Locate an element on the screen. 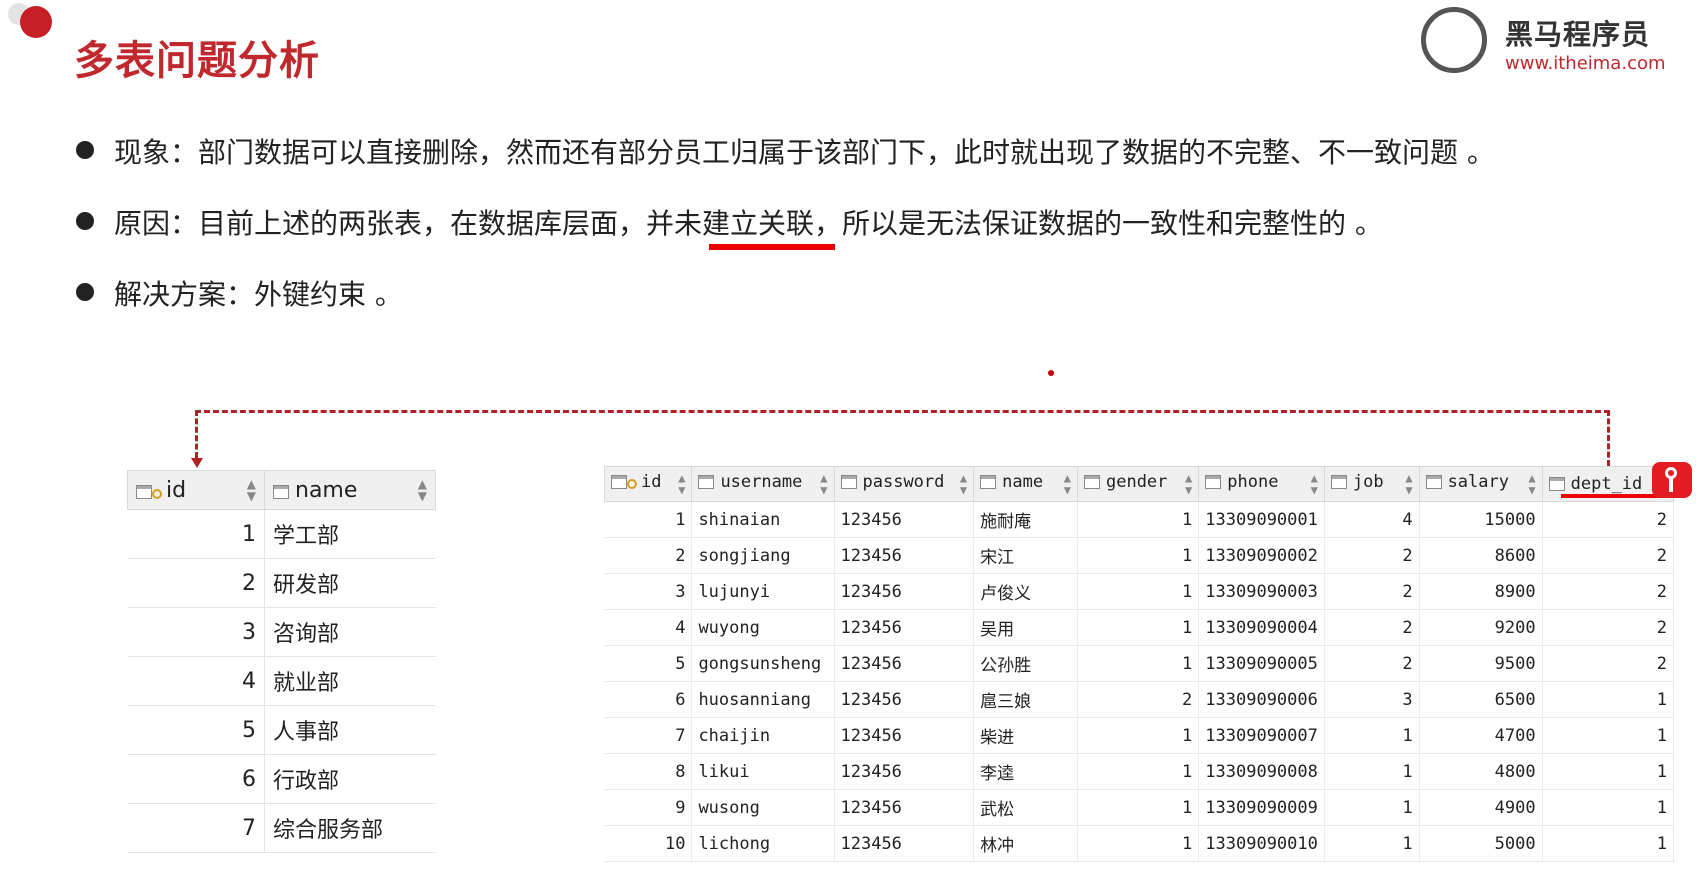 This screenshot has width=1698, height=885. cell-phone: 13309090001 is located at coordinates (1261, 519).